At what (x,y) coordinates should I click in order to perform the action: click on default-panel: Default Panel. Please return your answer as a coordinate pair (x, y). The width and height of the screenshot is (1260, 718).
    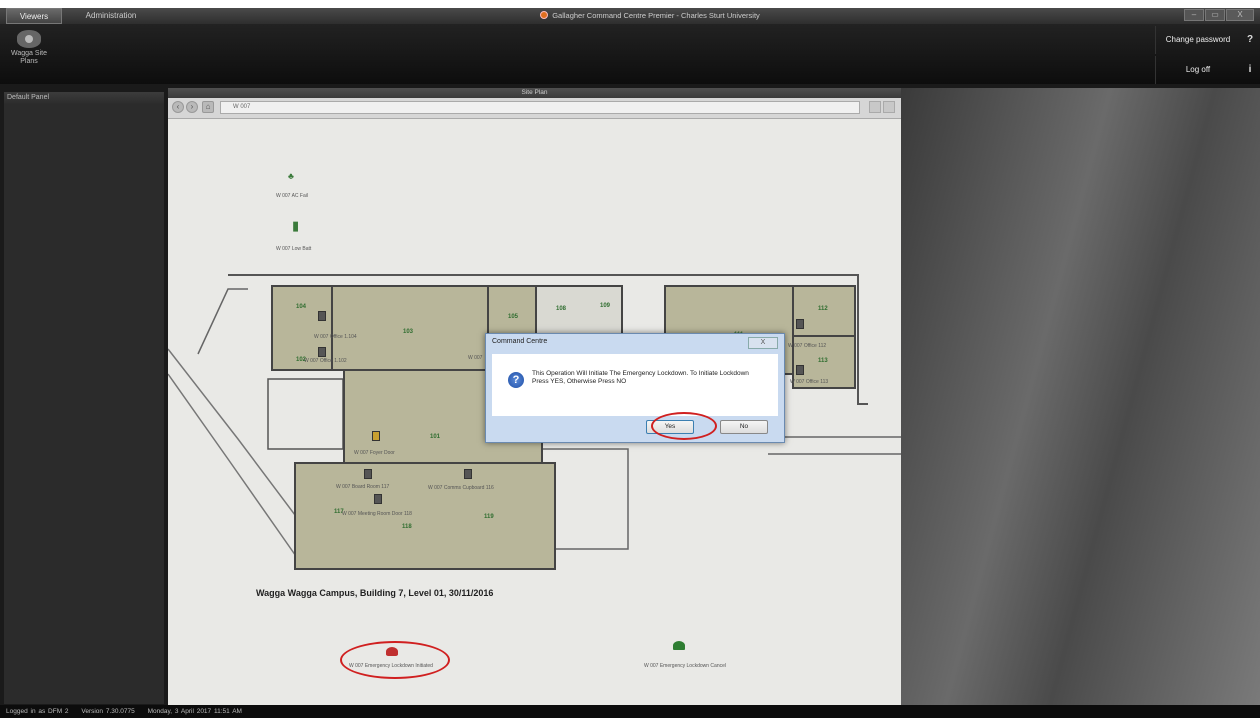
    Looking at the image, I should click on (84, 398).